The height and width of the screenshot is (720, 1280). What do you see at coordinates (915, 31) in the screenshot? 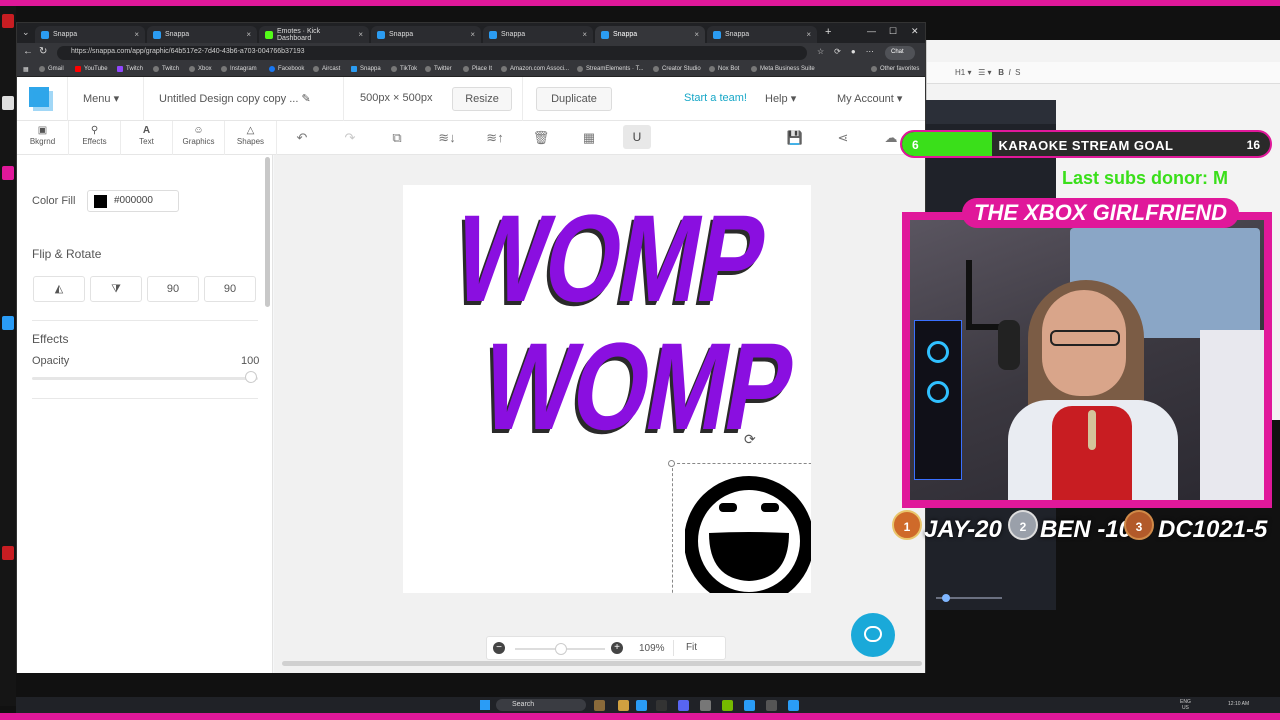
I see `close-window-icon: ✕` at bounding box center [915, 31].